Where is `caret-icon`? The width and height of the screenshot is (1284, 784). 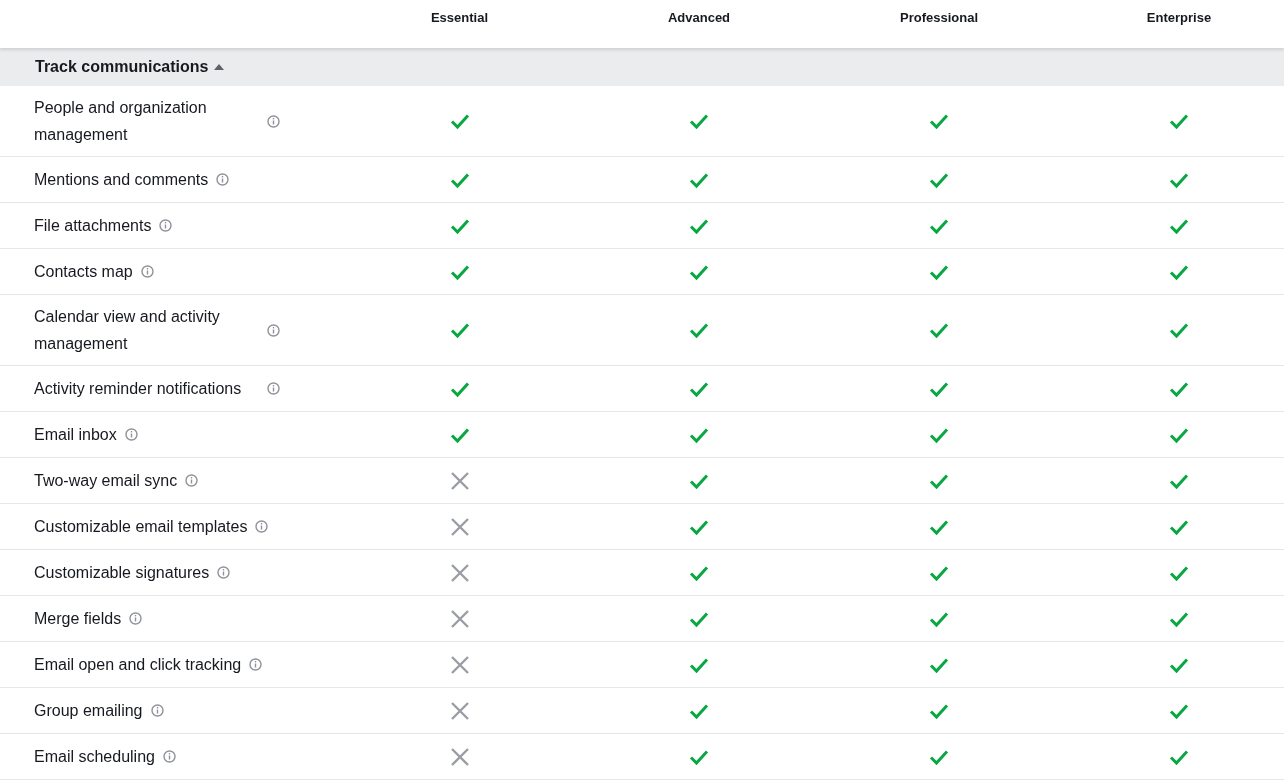 caret-icon is located at coordinates (219, 67).